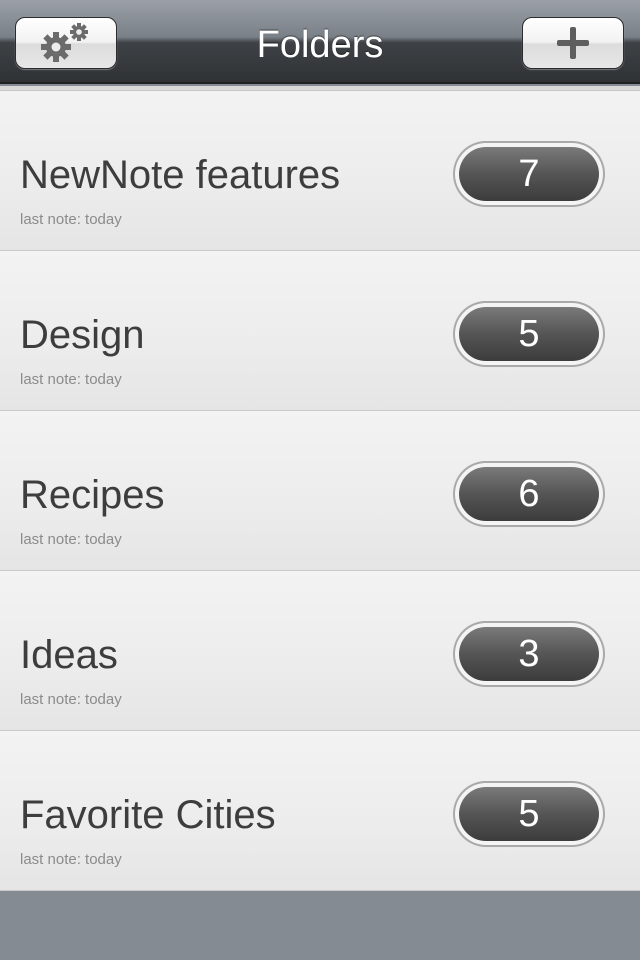  I want to click on folder-name: Ideas, so click(69, 655).